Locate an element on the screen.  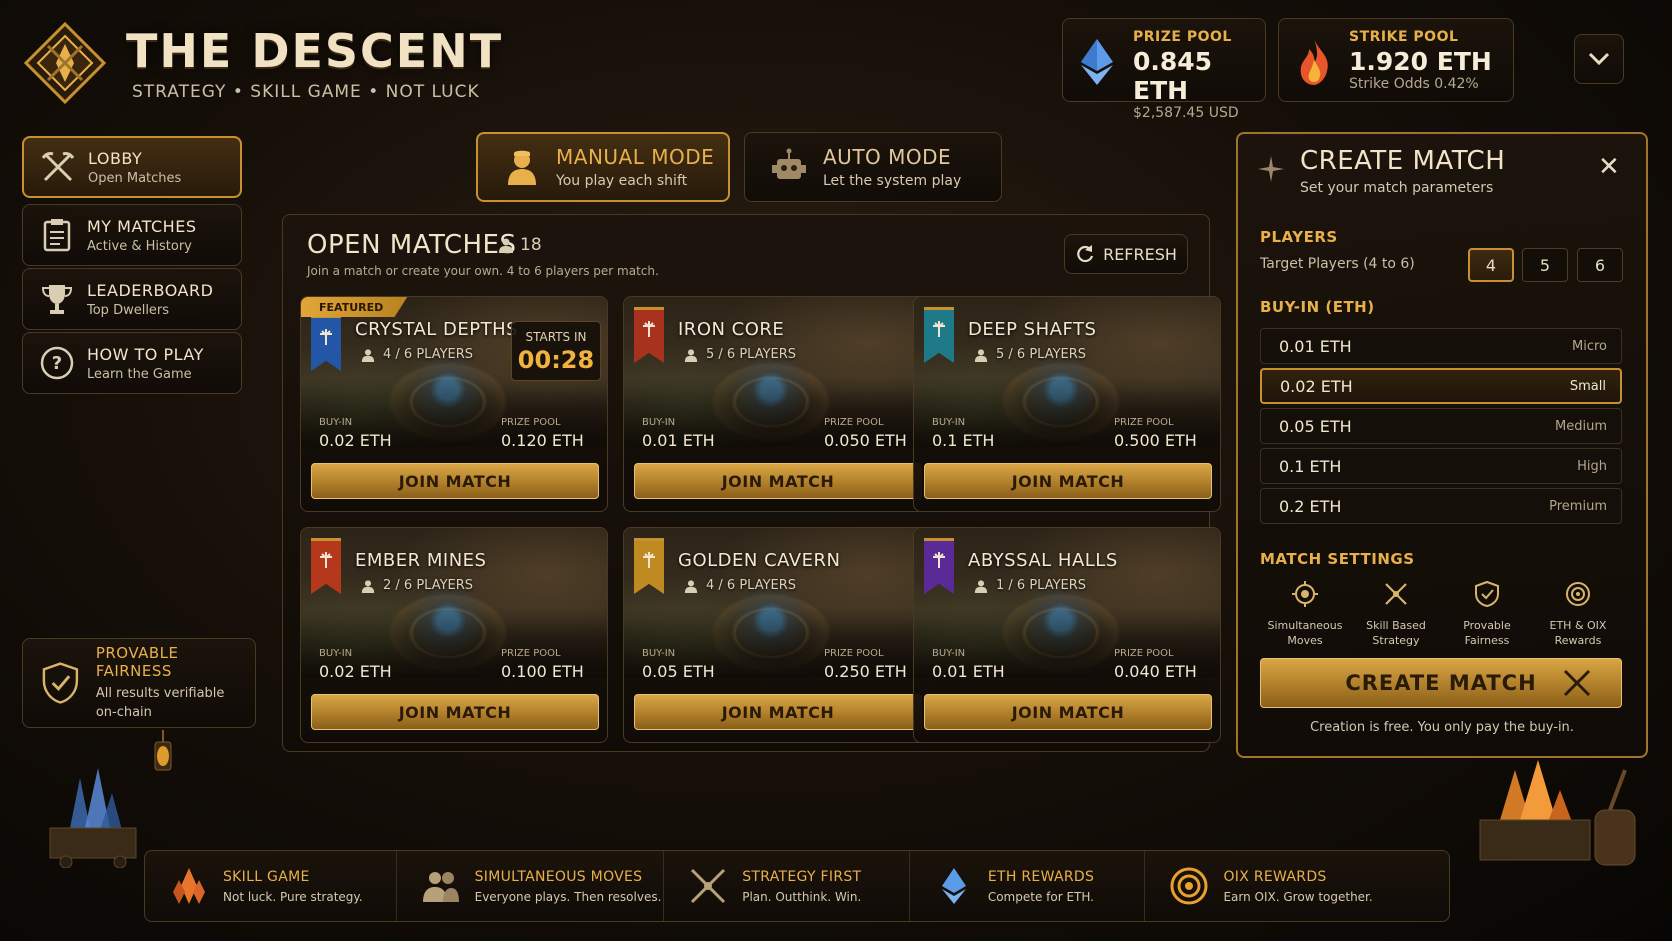
setting-label: Simultaneous Moves is located at coordinates (1305, 633).